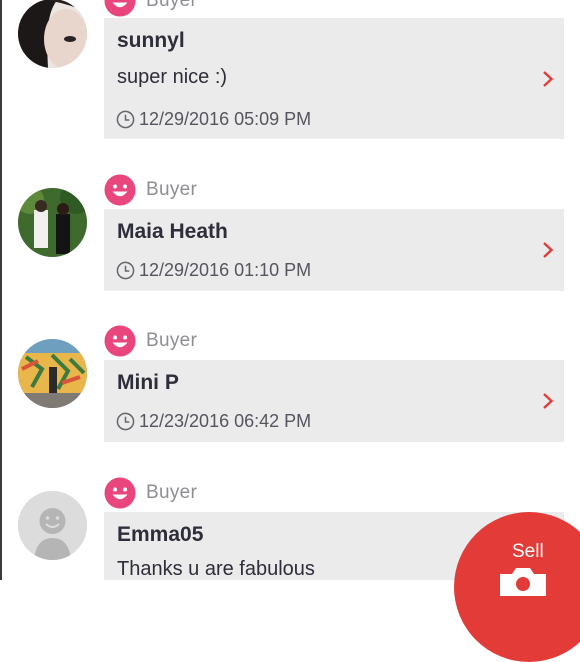 The width and height of the screenshot is (580, 662). I want to click on reviewer-name: Emma05, so click(160, 535).